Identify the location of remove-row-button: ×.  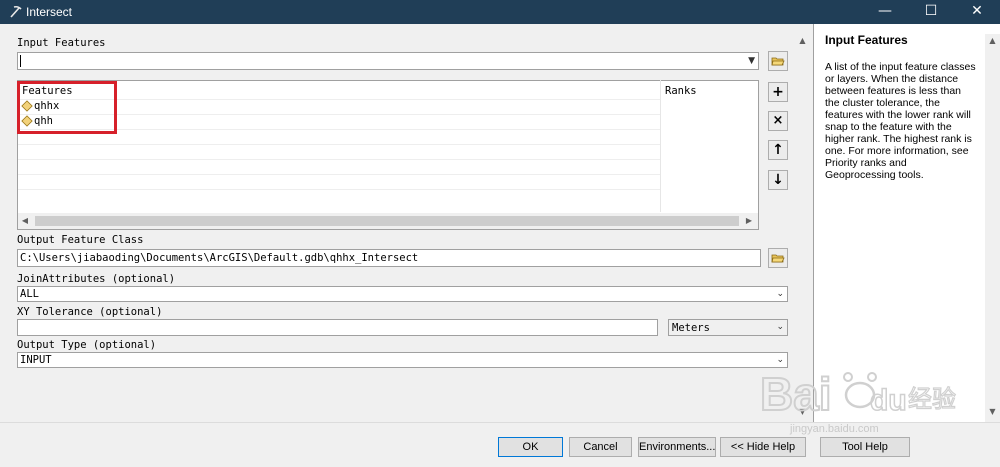
(778, 121).